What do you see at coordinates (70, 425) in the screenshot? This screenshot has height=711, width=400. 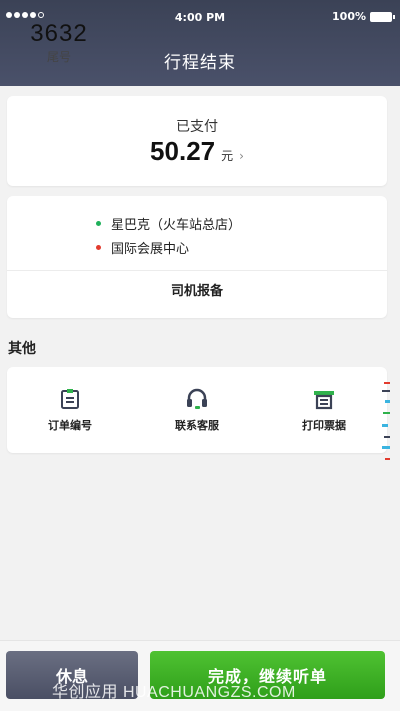 I see `order-number-label: 订单编号` at bounding box center [70, 425].